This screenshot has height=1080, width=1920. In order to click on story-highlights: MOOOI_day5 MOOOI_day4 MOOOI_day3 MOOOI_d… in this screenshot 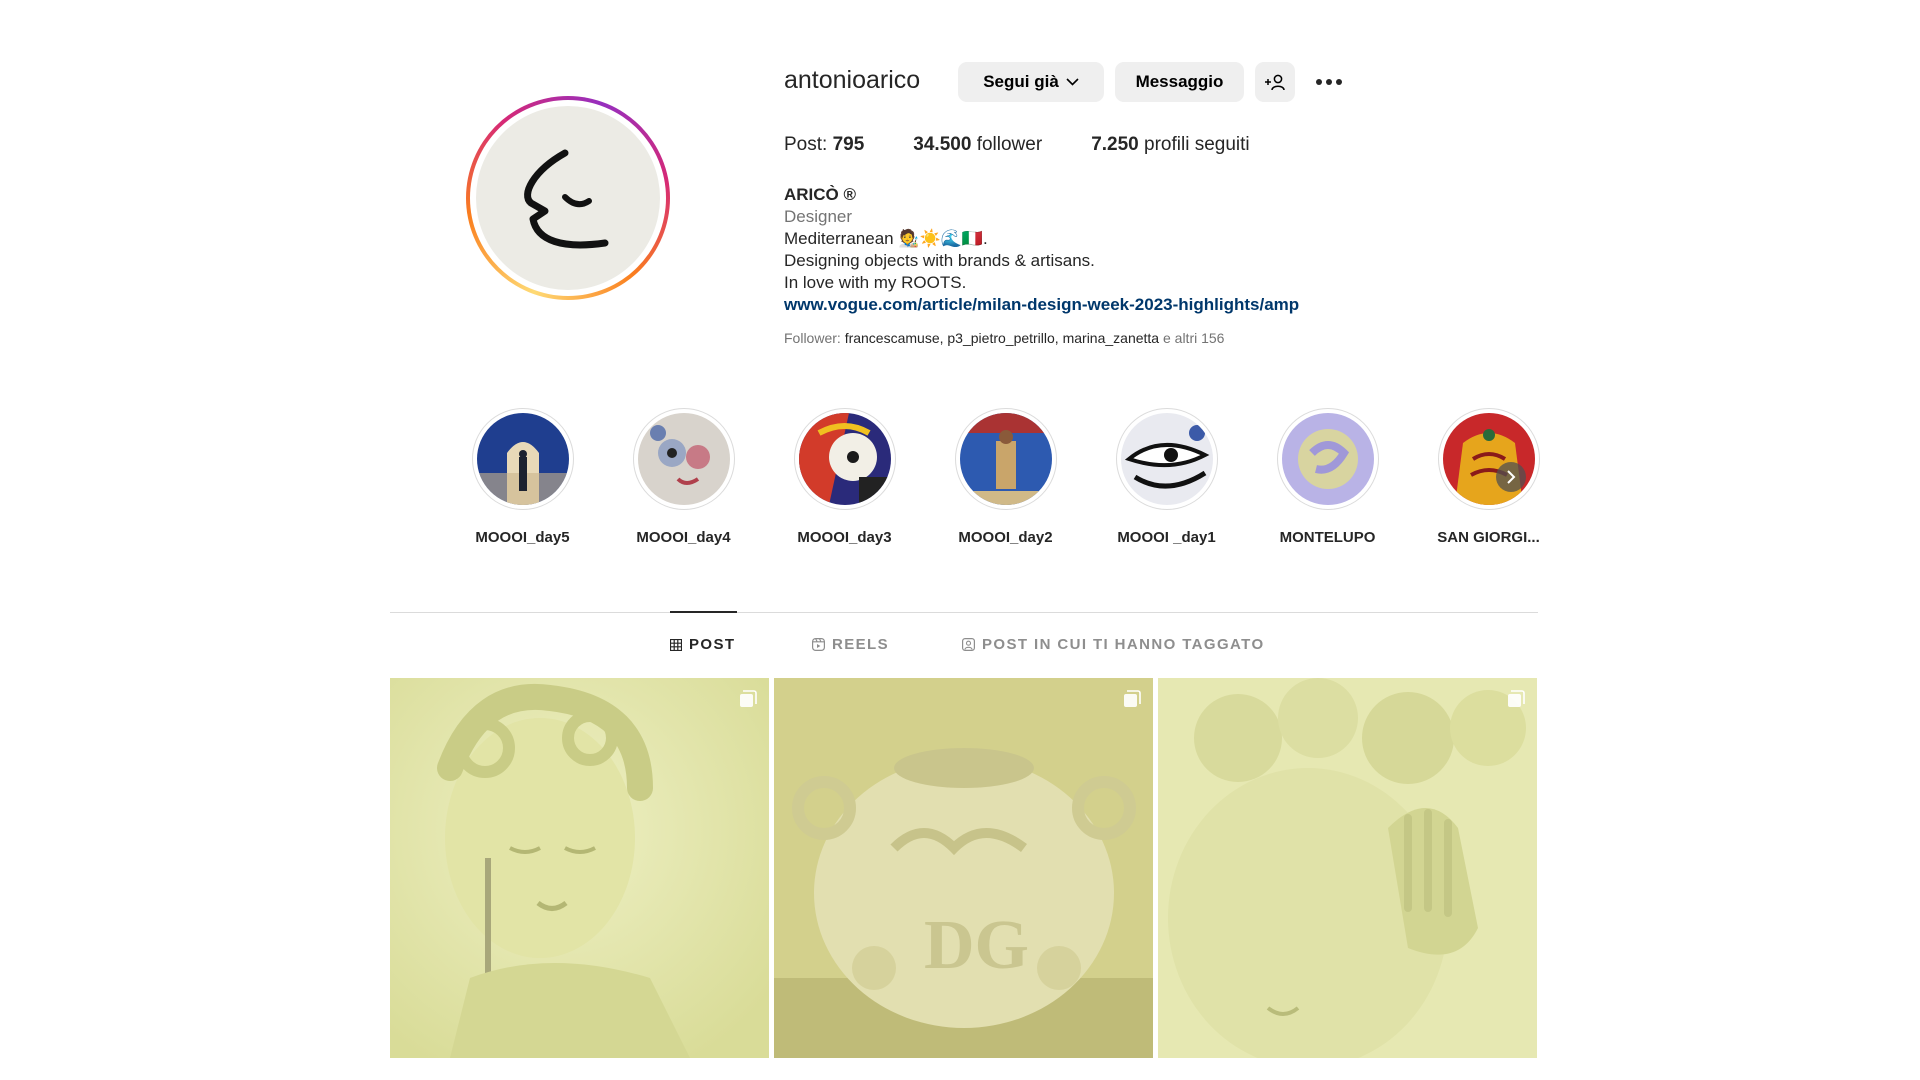, I will do `click(1005, 477)`.